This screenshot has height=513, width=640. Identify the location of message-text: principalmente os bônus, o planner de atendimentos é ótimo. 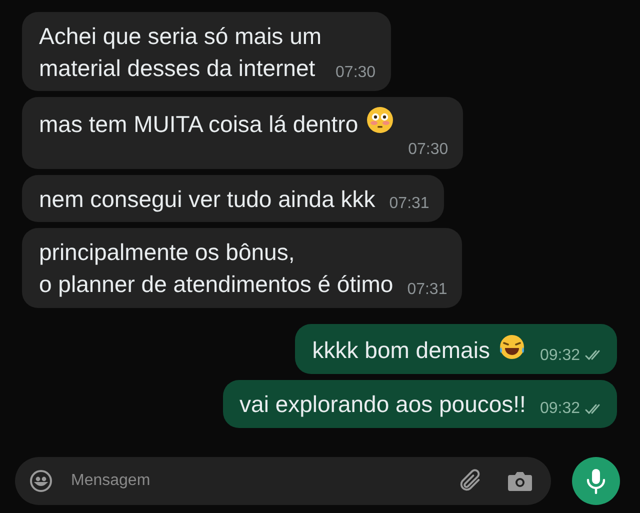
(216, 269).